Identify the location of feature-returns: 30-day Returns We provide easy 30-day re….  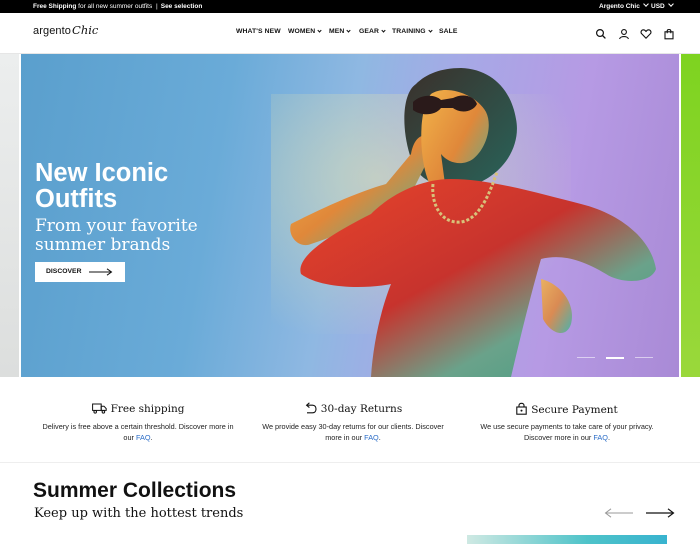
(353, 422).